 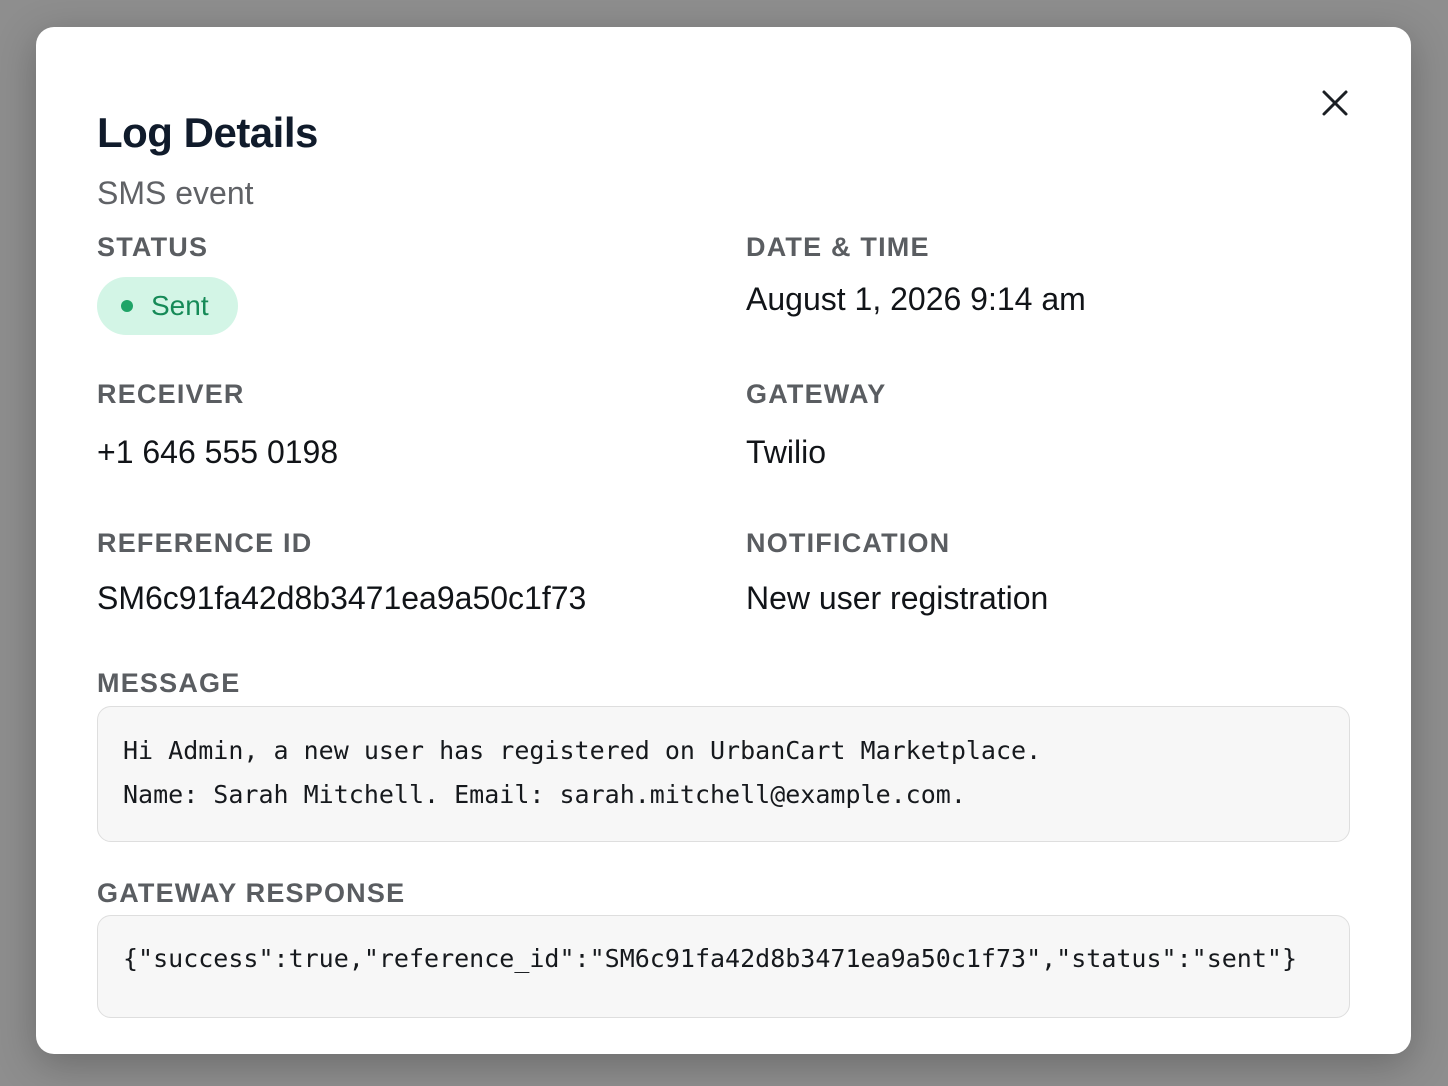 I want to click on datetime-value: August 1, 2026 9:14 am, so click(x=916, y=299).